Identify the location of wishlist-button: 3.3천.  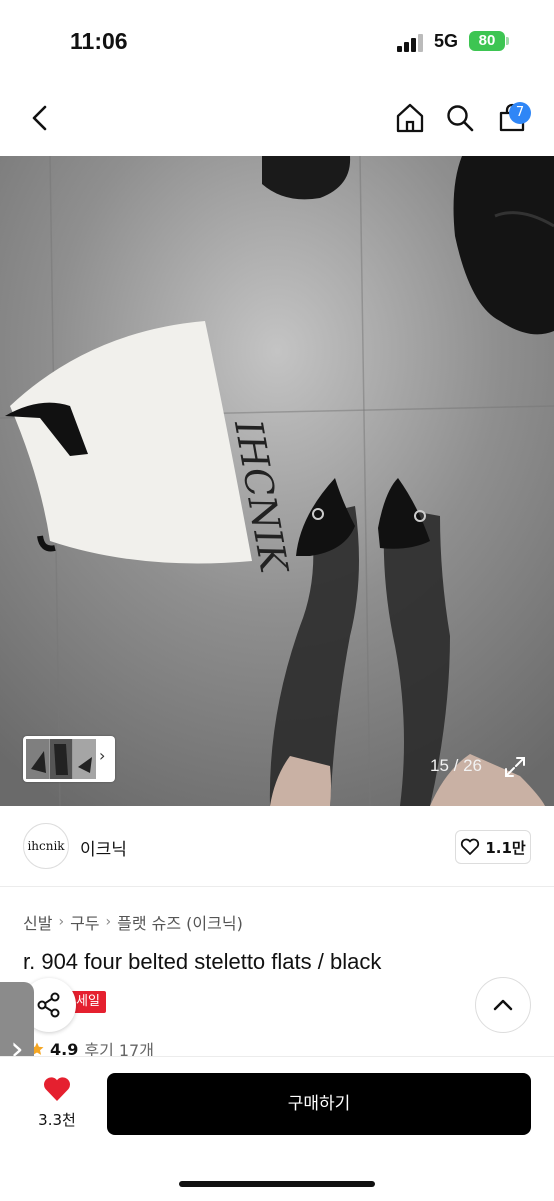
(57, 1102).